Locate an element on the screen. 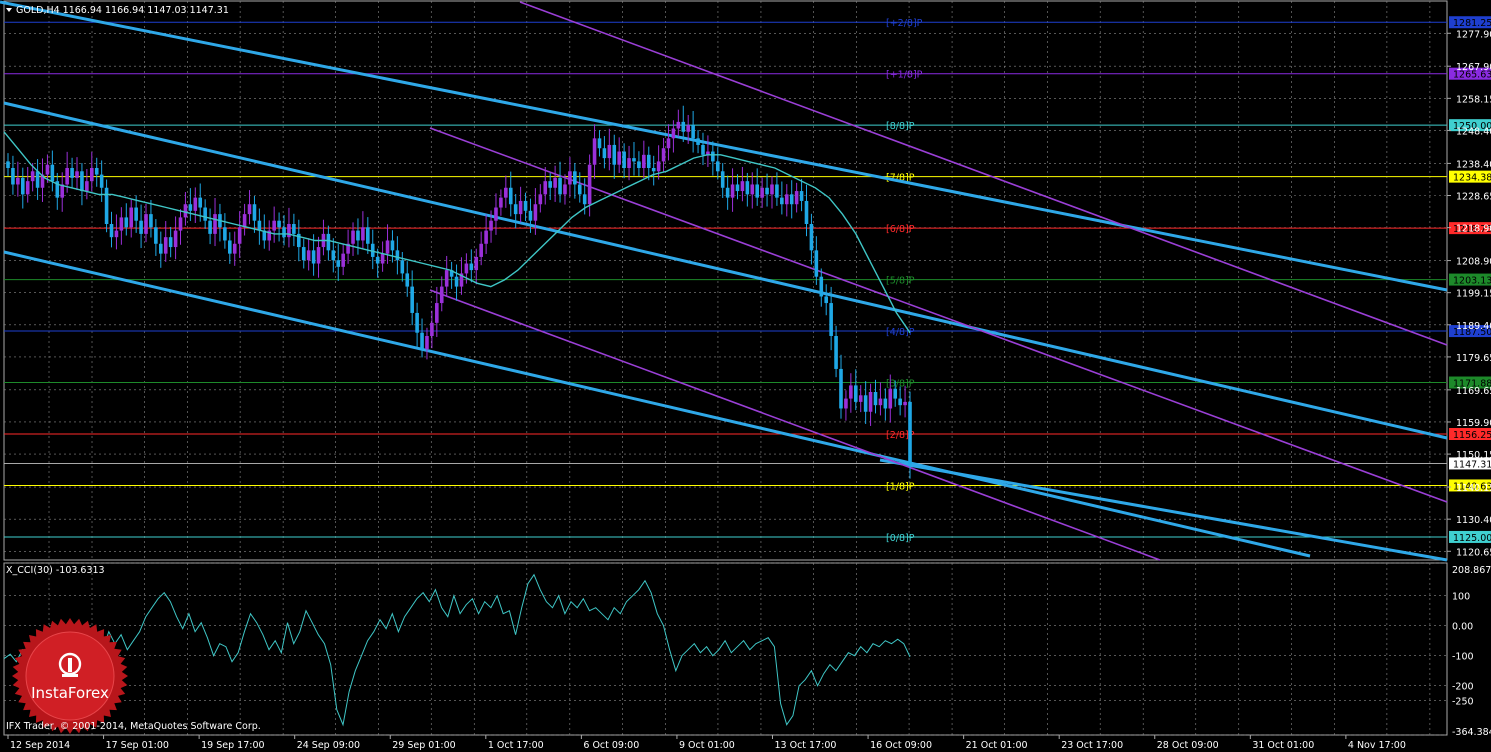  x-tick-label: 13 Oct 17:00 is located at coordinates (806, 745).